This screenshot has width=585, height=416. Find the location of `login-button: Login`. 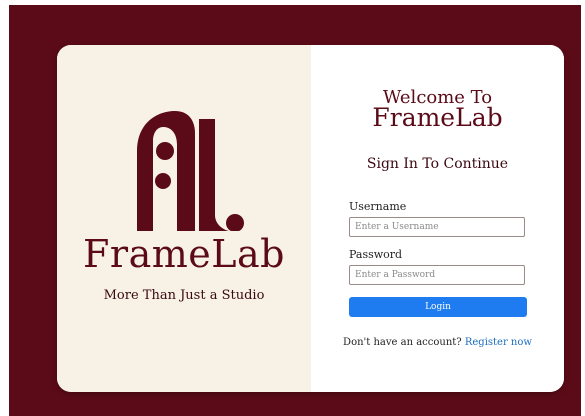

login-button: Login is located at coordinates (438, 307).